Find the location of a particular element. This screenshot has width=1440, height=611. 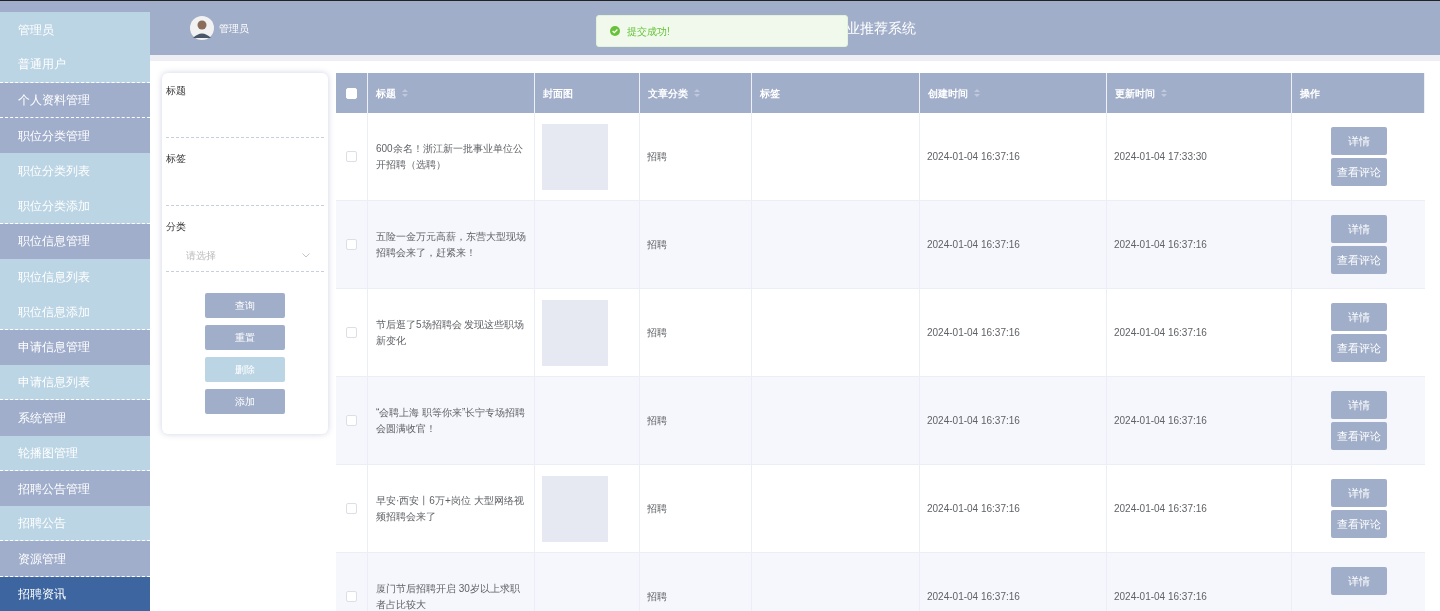

sidebar-item: 招聘资讯 is located at coordinates (75, 593).